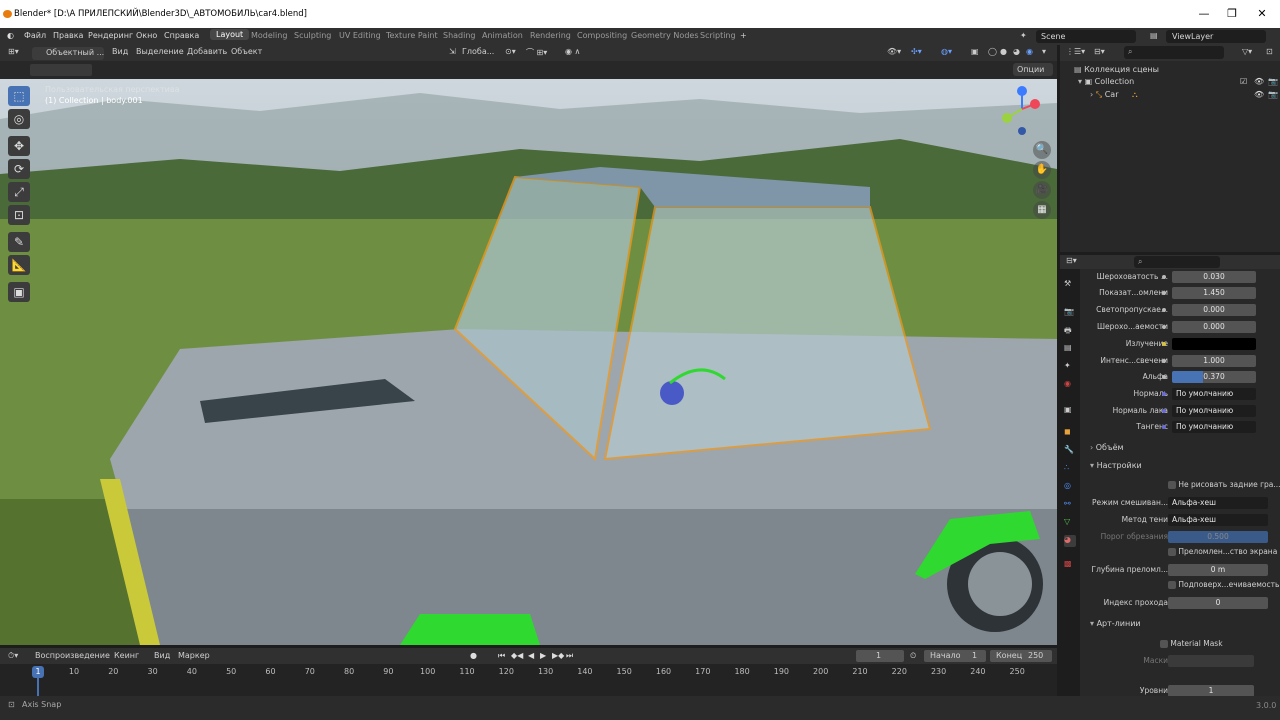  I want to click on shading-solid-icon: ●, so click(1003, 51).